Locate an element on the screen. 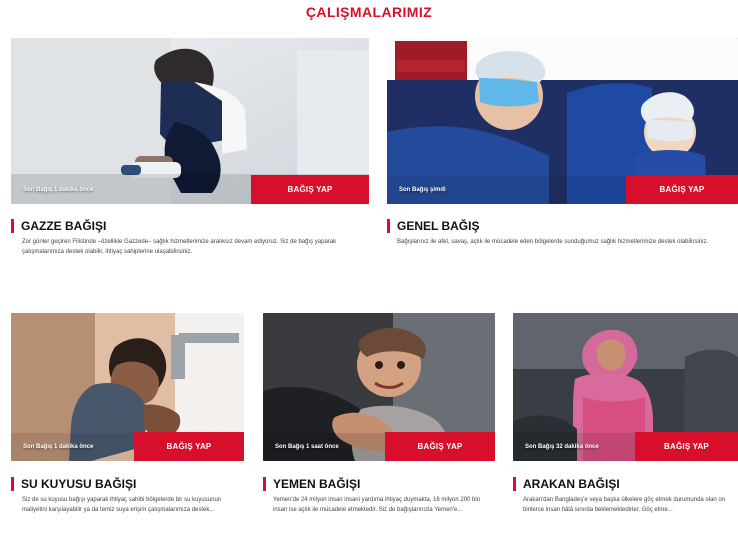 The image size is (738, 538). section-title: ÇALIŞMALARIMIZ is located at coordinates (369, 12).